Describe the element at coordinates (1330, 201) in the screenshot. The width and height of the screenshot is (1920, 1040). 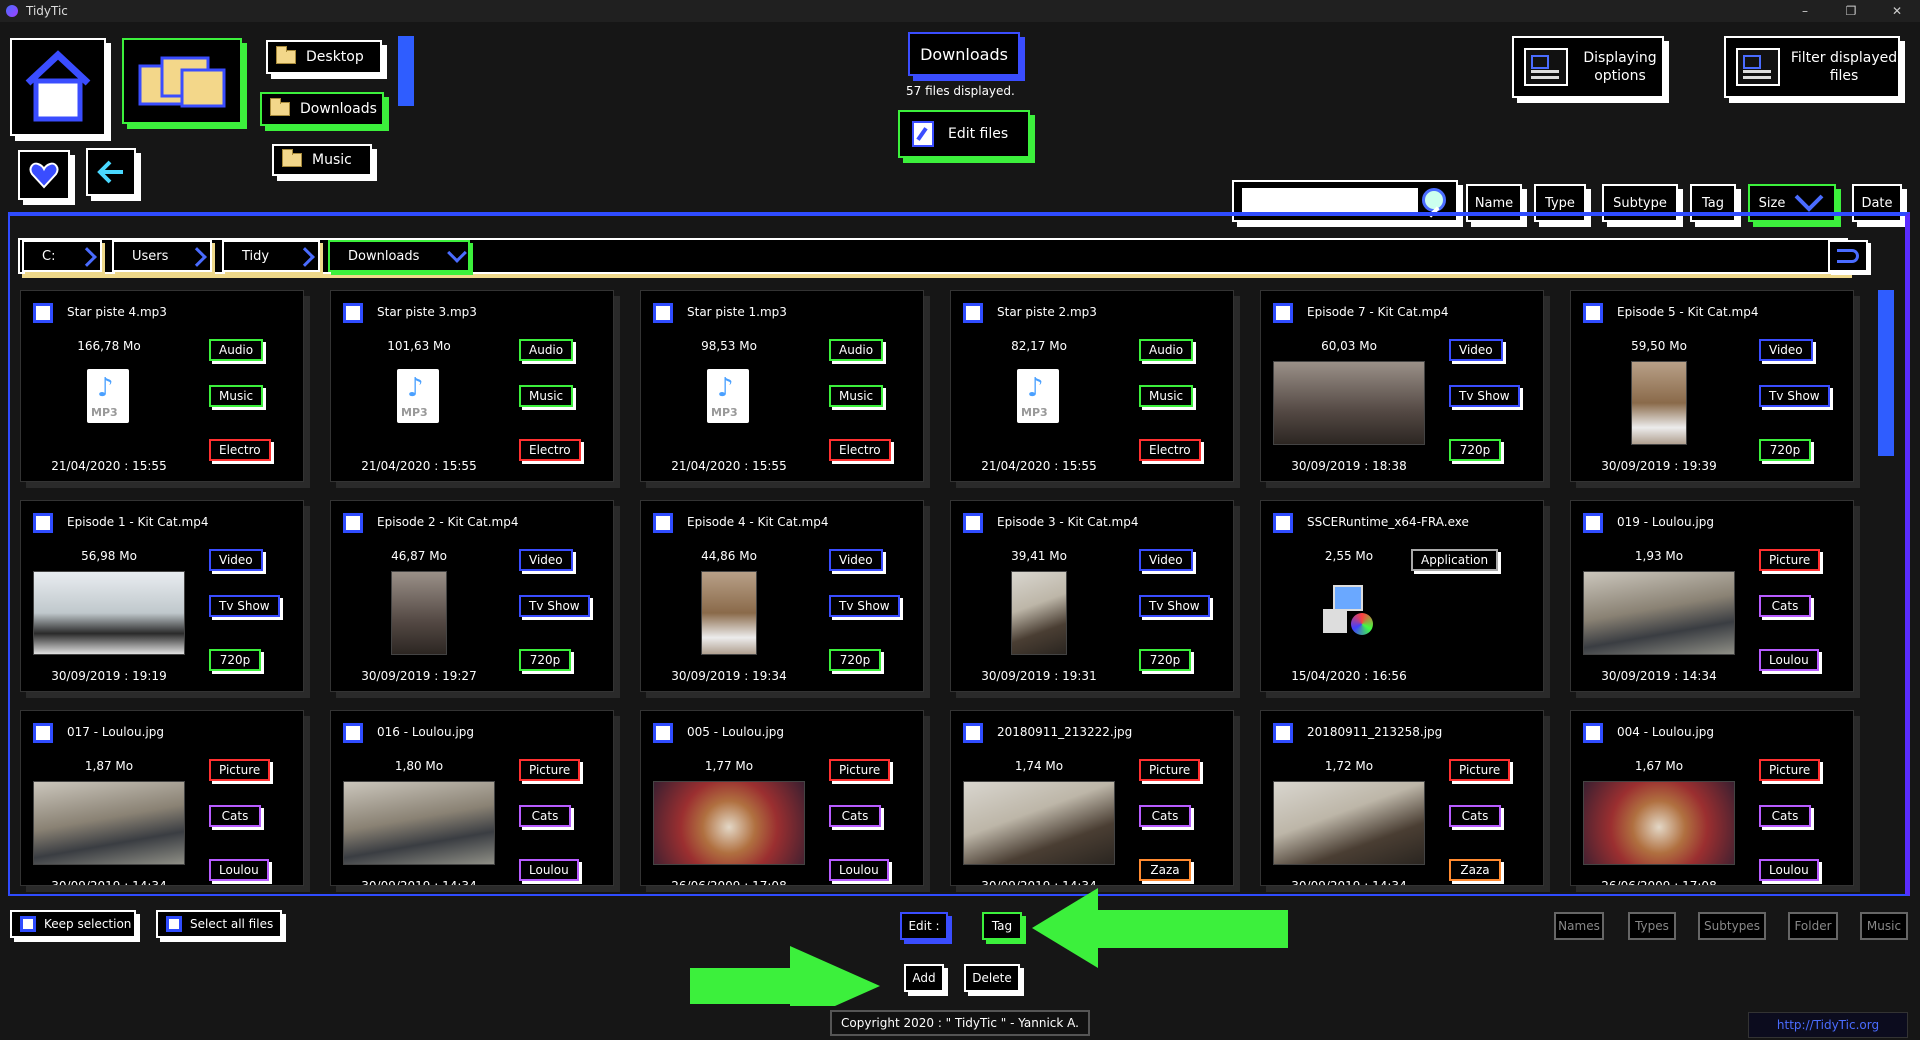
I see `search-input` at that location.